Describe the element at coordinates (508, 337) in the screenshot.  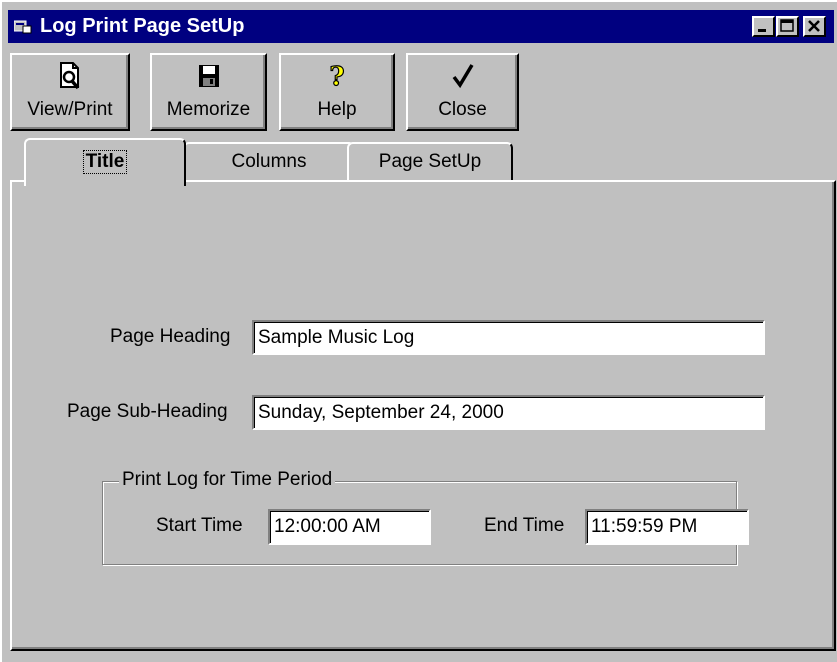
I see `page-heading-input: Sample Music Log` at that location.